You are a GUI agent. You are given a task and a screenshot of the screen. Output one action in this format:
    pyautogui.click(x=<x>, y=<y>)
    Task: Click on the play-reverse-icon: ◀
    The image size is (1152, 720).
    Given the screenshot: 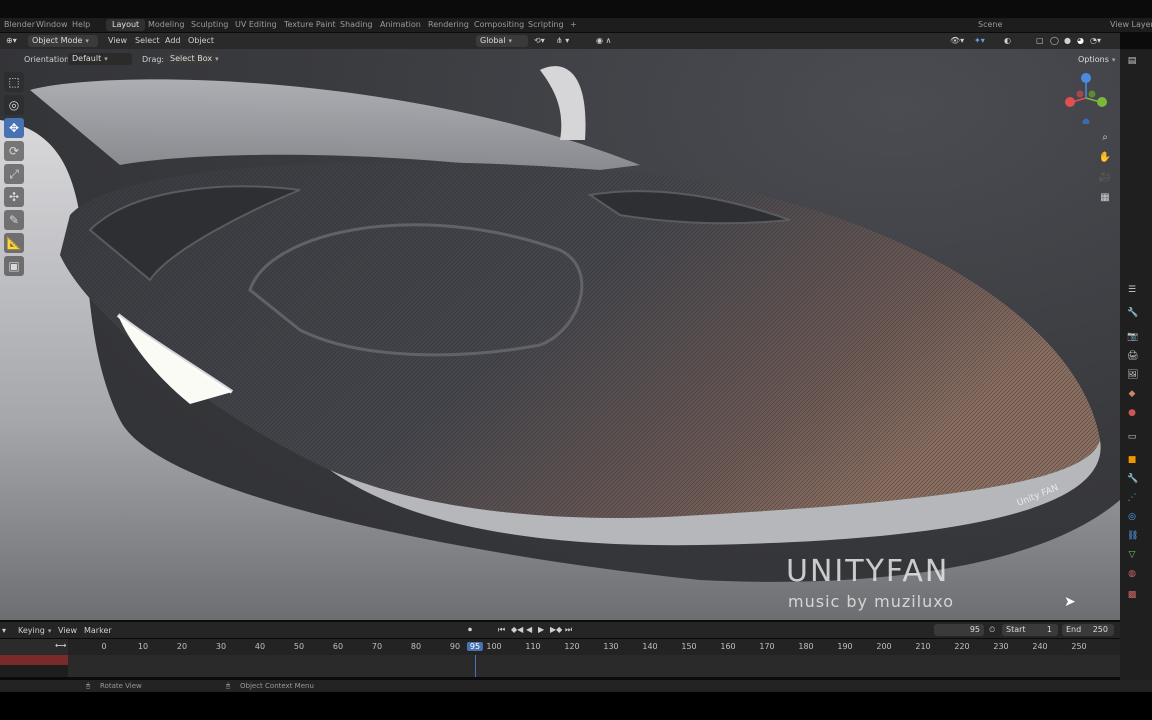 What is the action you would take?
    pyautogui.click(x=529, y=629)
    